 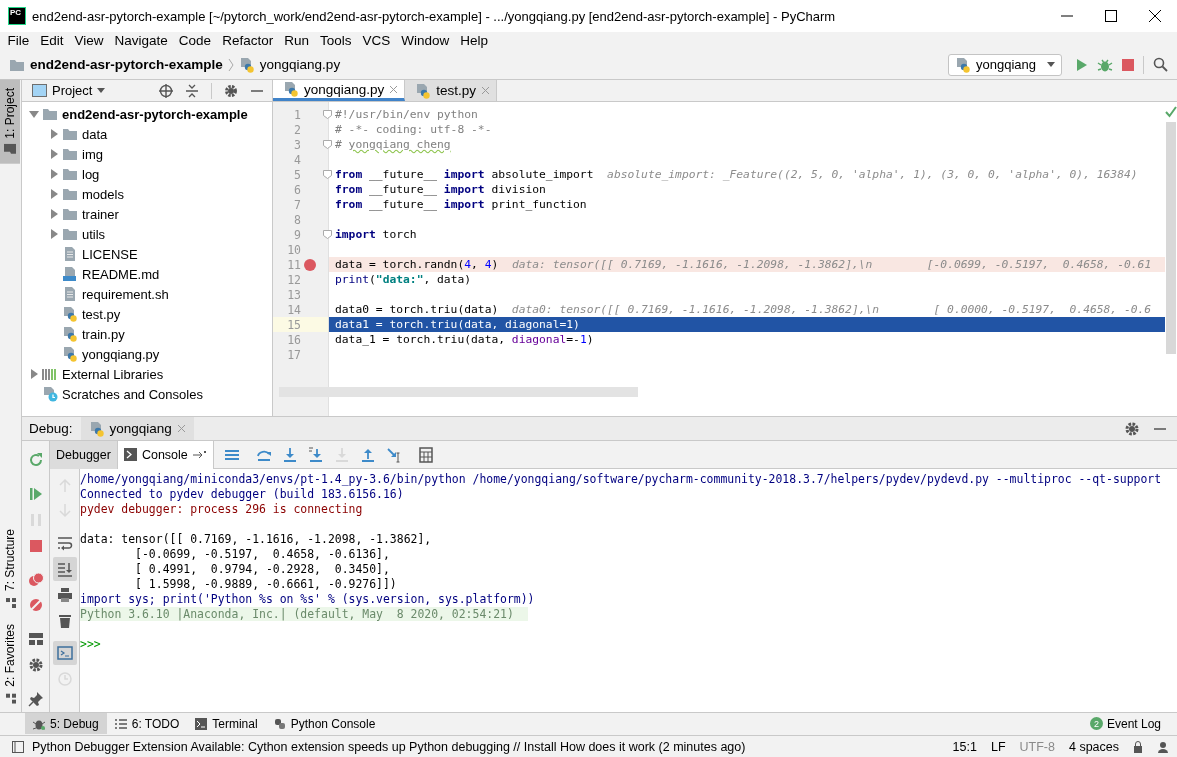 What do you see at coordinates (85, 134) in the screenshot?
I see `tree-item: data` at bounding box center [85, 134].